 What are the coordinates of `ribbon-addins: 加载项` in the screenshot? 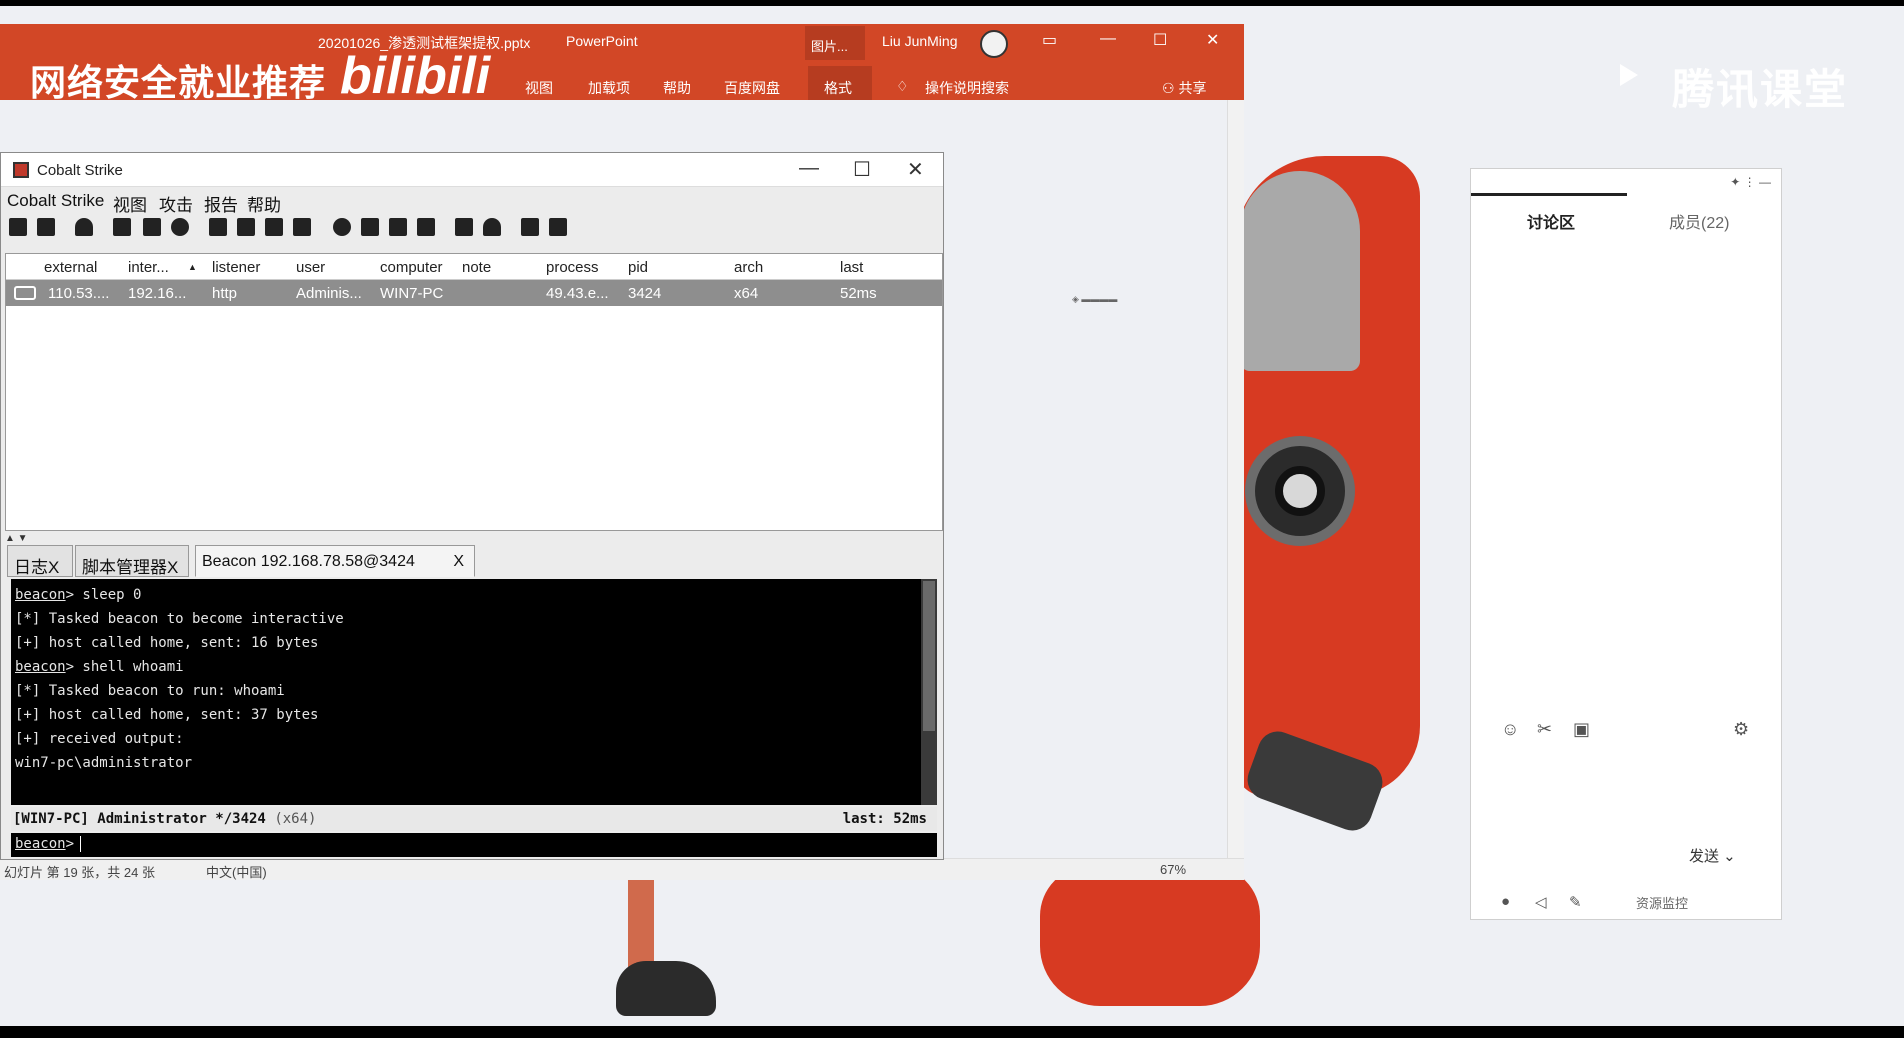 It's located at (609, 88).